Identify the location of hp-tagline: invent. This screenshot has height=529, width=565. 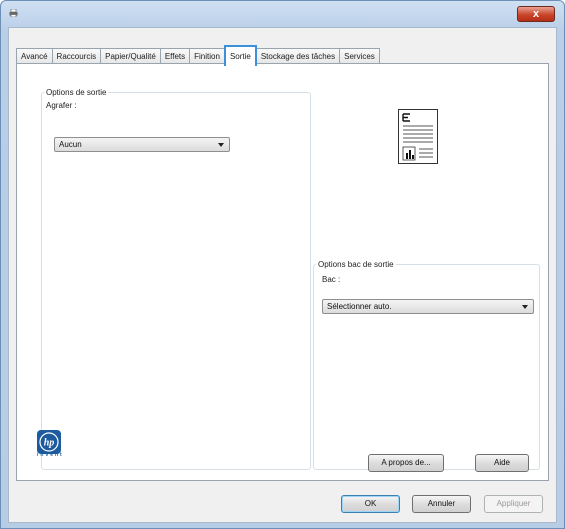
(50, 455).